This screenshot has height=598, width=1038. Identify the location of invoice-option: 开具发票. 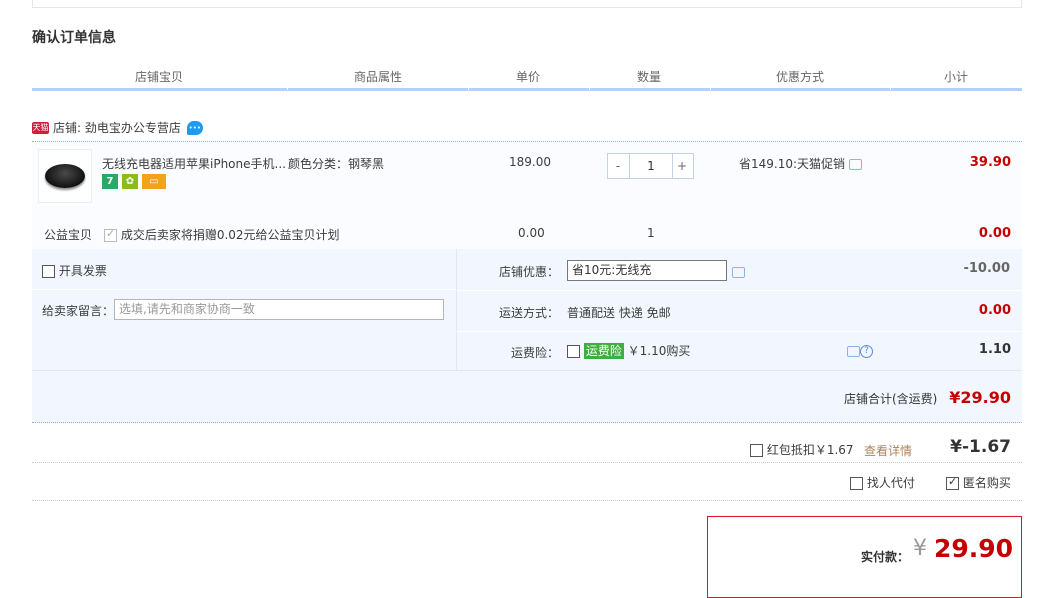
(74, 270).